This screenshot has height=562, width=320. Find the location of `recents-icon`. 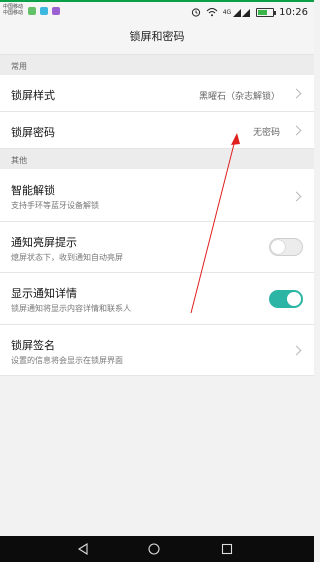

recents-icon is located at coordinates (227, 549).